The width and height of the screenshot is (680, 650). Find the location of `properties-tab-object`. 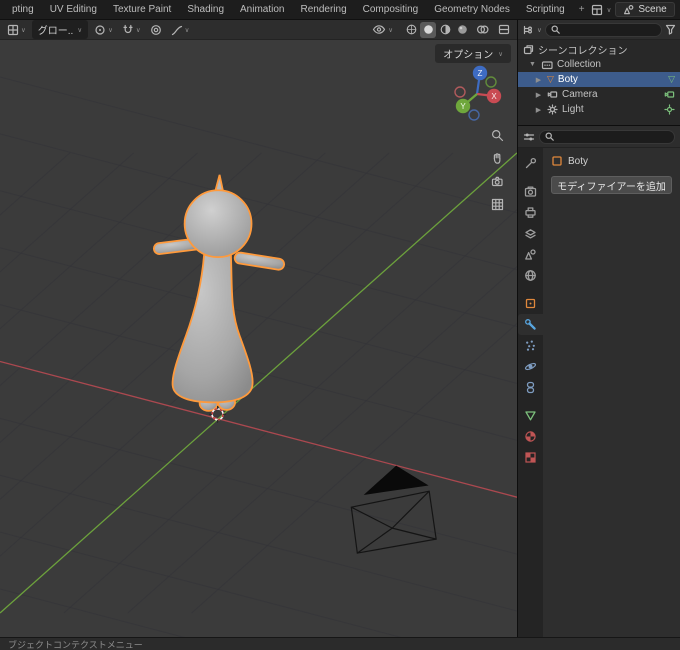

properties-tab-object is located at coordinates (530, 303).